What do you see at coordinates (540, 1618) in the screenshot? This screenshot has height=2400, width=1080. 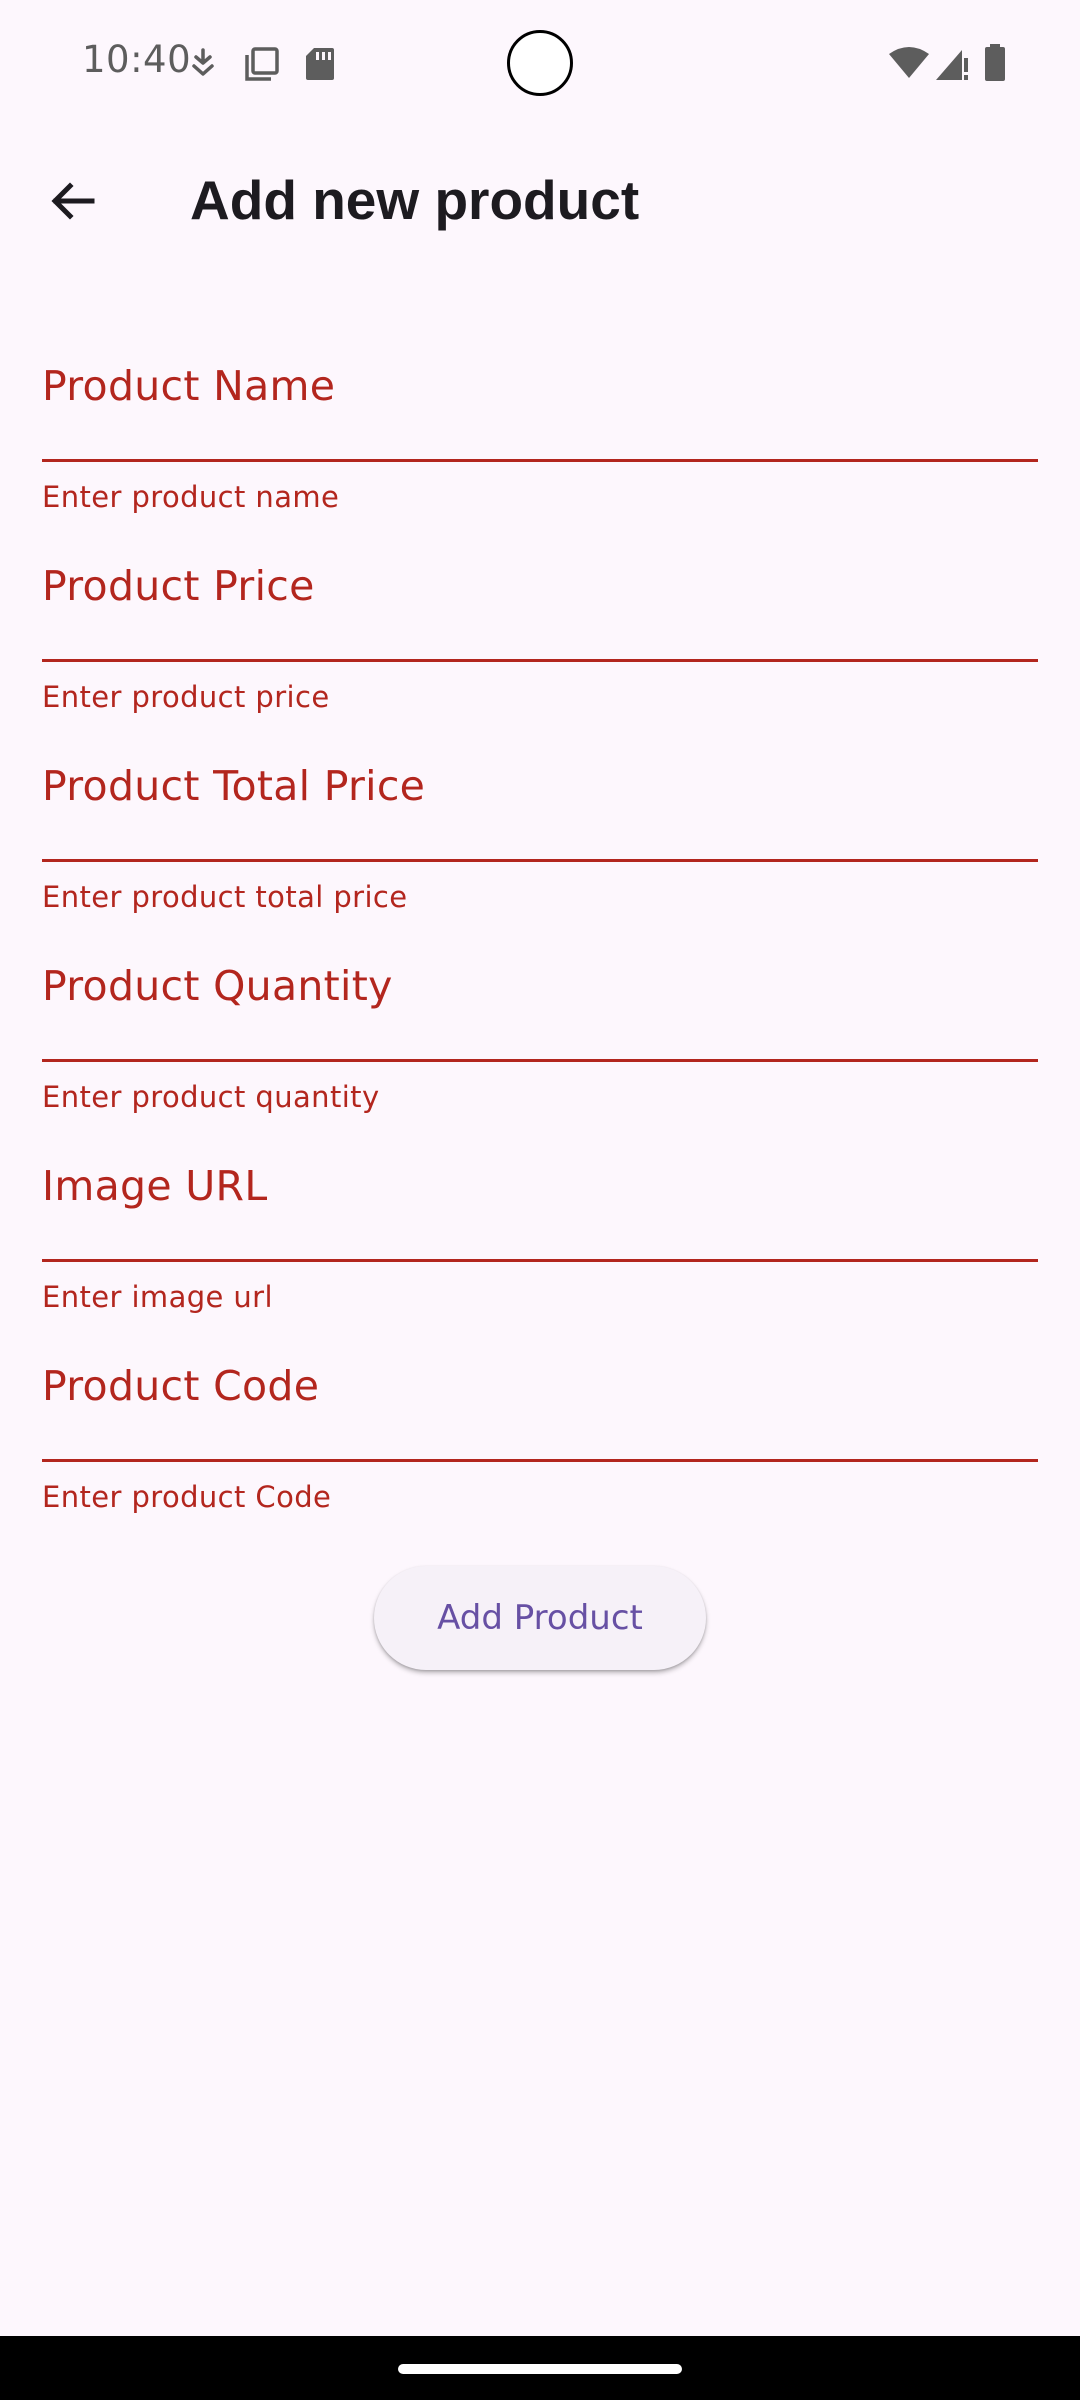 I see `add-product-button: Add Product` at bounding box center [540, 1618].